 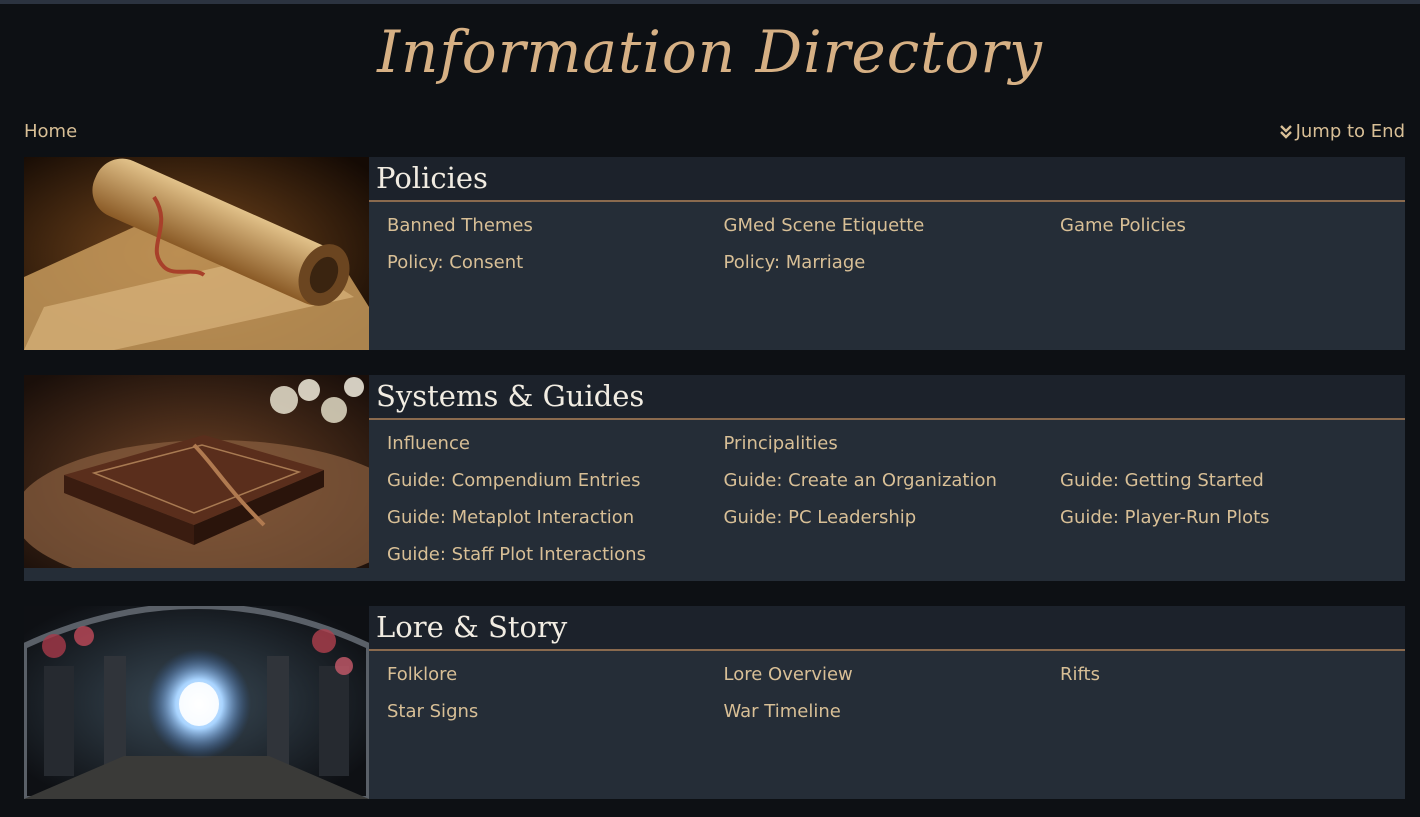 What do you see at coordinates (555, 711) in the screenshot?
I see `link-star-signs: Star Signs` at bounding box center [555, 711].